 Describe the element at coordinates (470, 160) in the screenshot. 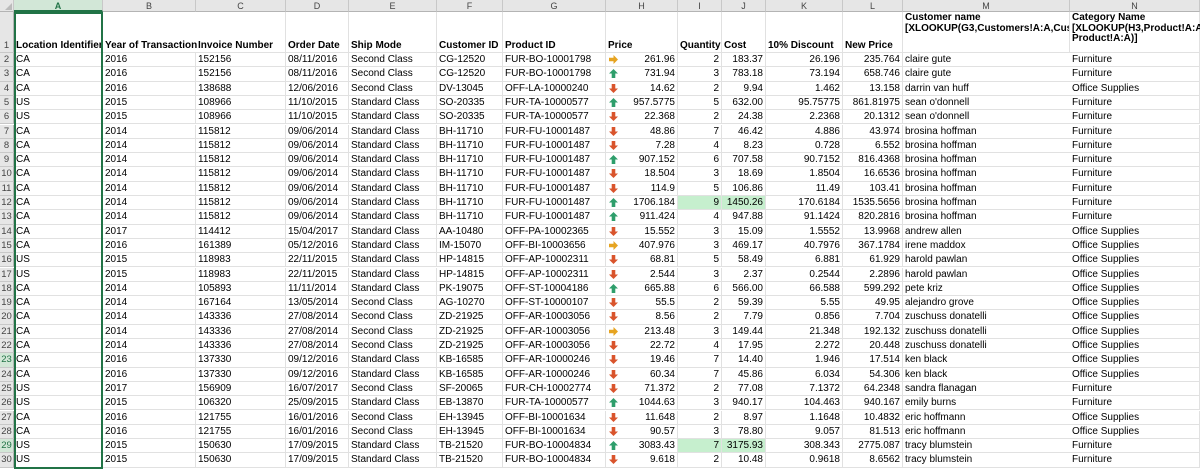

I see `cell-cust-row-9: BH-11710` at that location.